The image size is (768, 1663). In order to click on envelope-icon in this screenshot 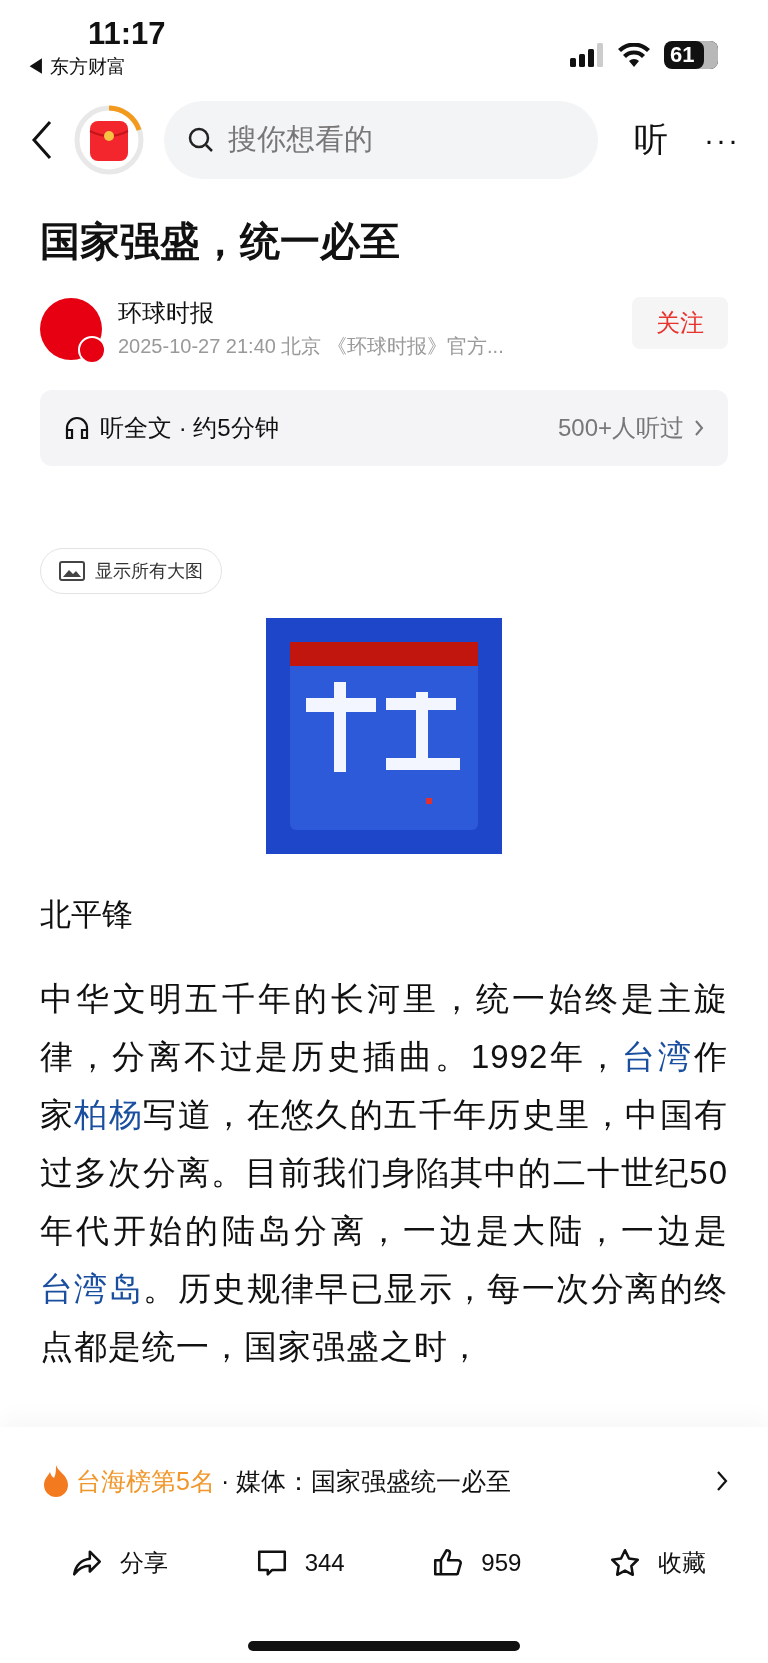, I will do `click(109, 140)`.